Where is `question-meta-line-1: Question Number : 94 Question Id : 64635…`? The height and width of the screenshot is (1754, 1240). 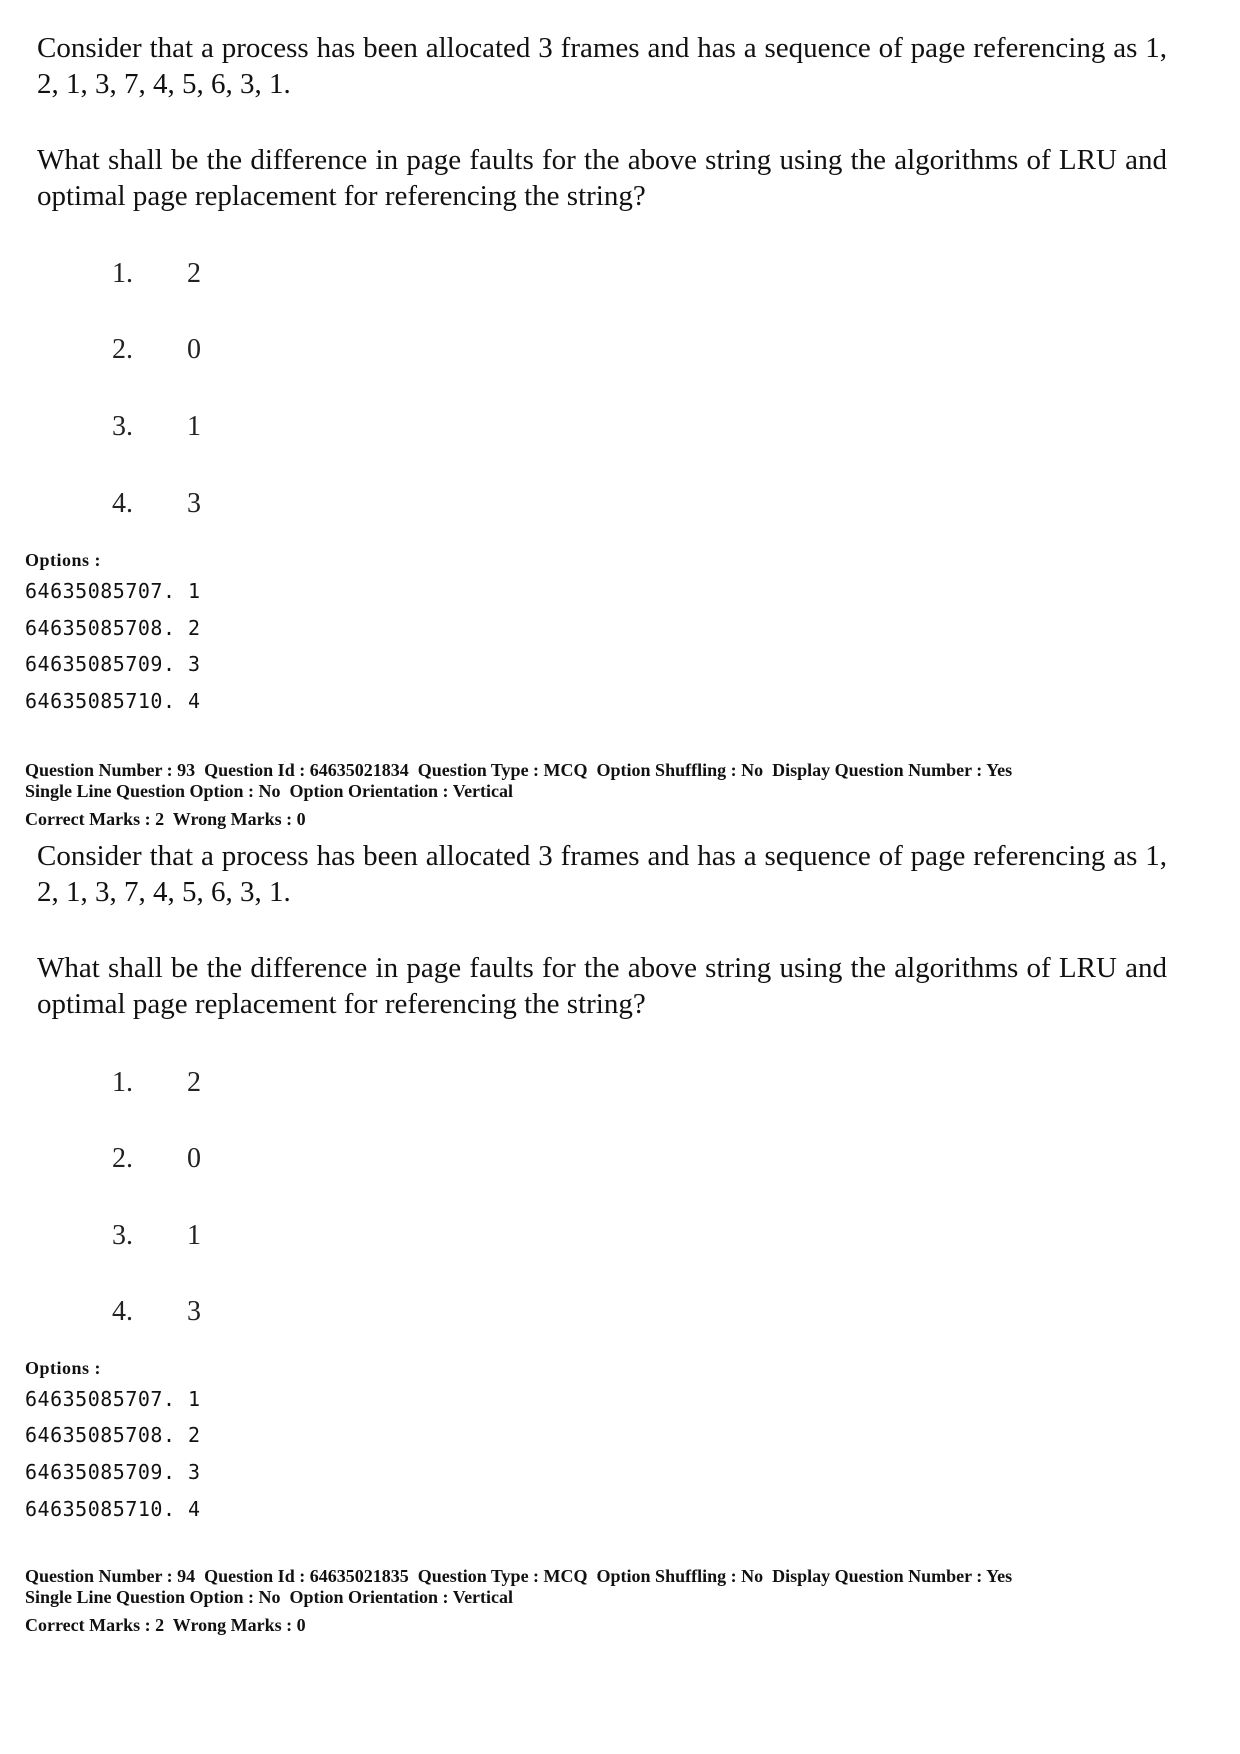
question-meta-line-1: Question Number : 94 Question Id : 64635… is located at coordinates (519, 1576).